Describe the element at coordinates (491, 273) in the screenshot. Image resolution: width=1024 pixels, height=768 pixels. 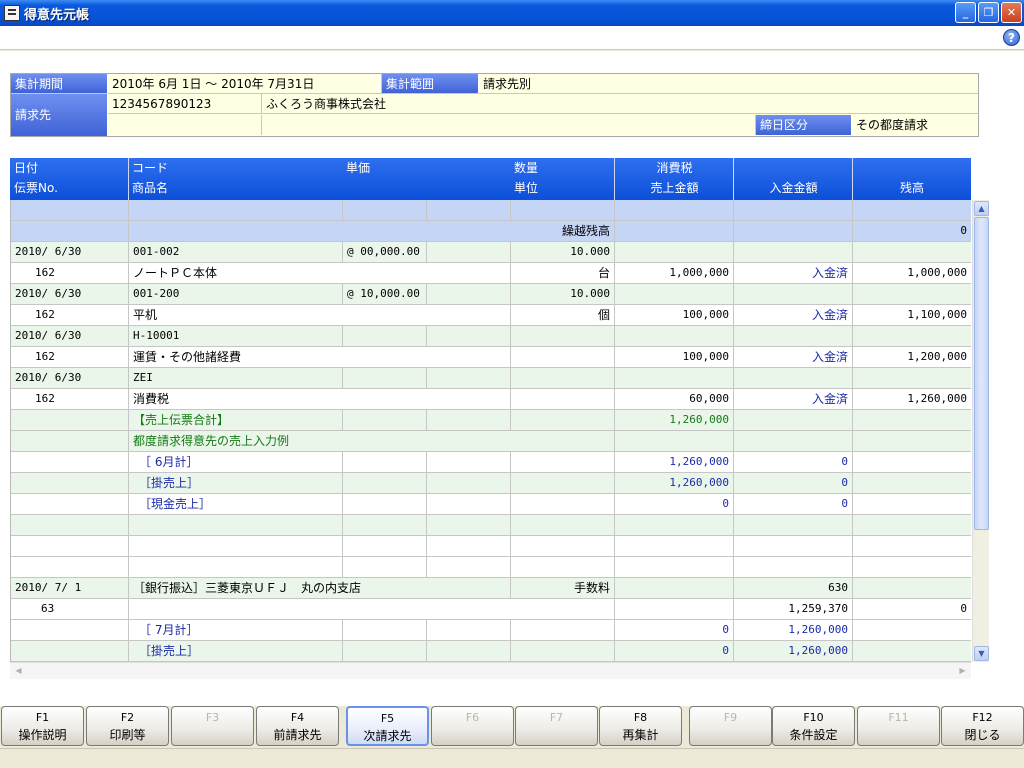
I see `table-row: 162 ノートＰＣ本体台 1,000,000 入金済 1,000,000` at that location.